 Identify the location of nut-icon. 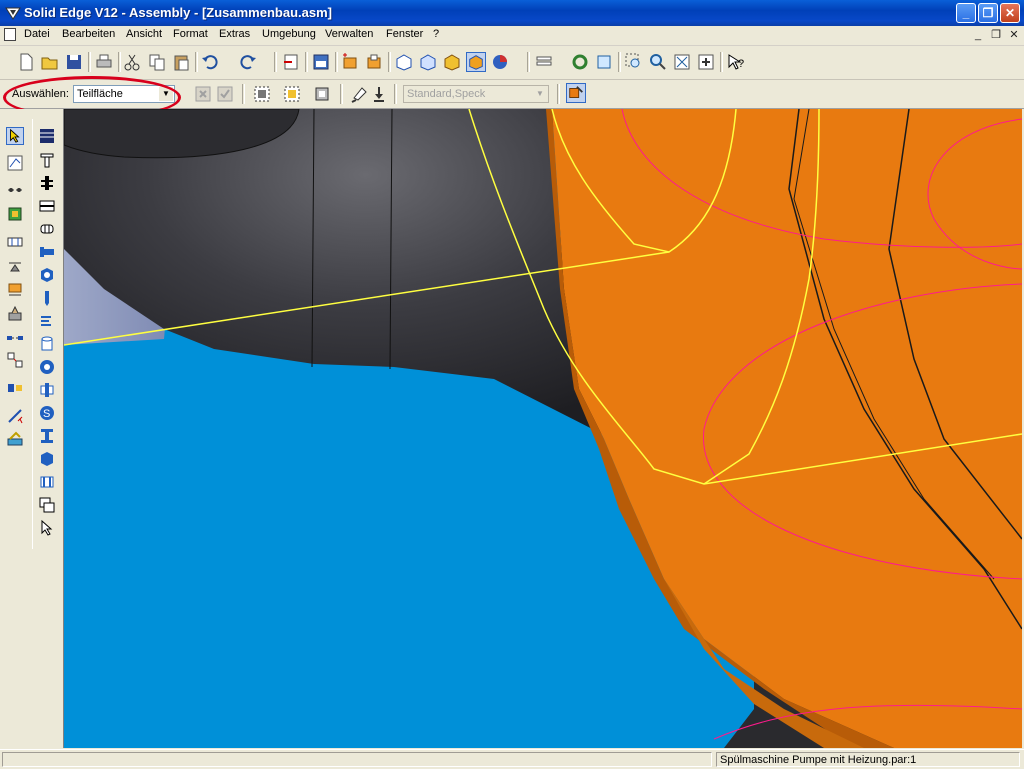
(47, 275).